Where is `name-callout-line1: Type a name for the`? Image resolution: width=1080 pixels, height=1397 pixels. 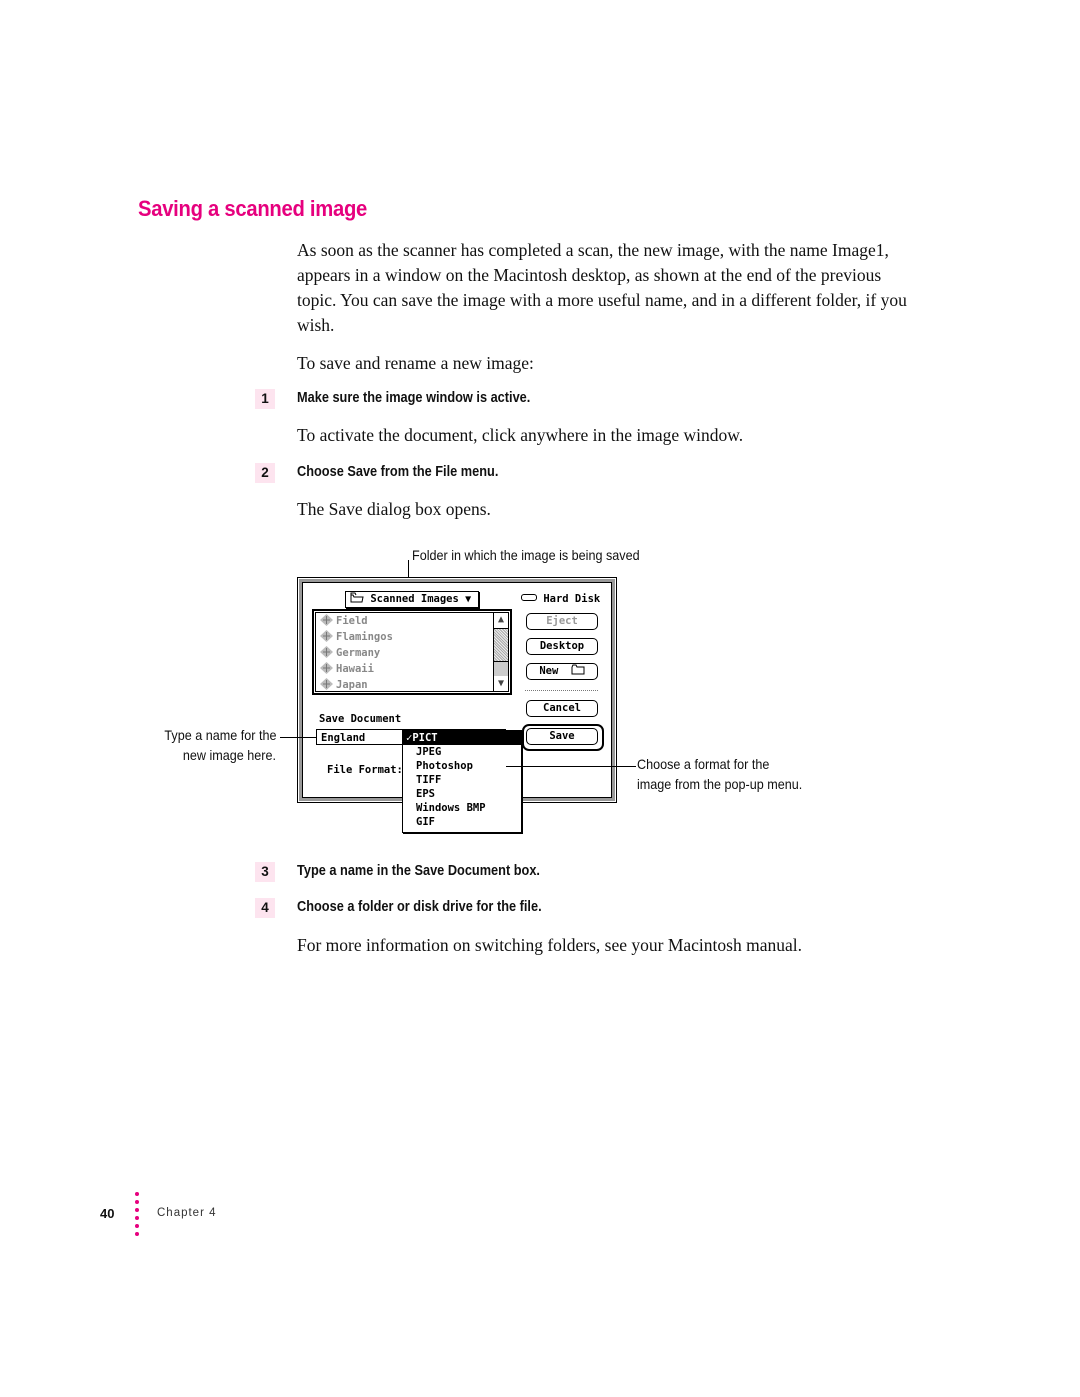
name-callout-line1: Type a name for the is located at coordinates (220, 735).